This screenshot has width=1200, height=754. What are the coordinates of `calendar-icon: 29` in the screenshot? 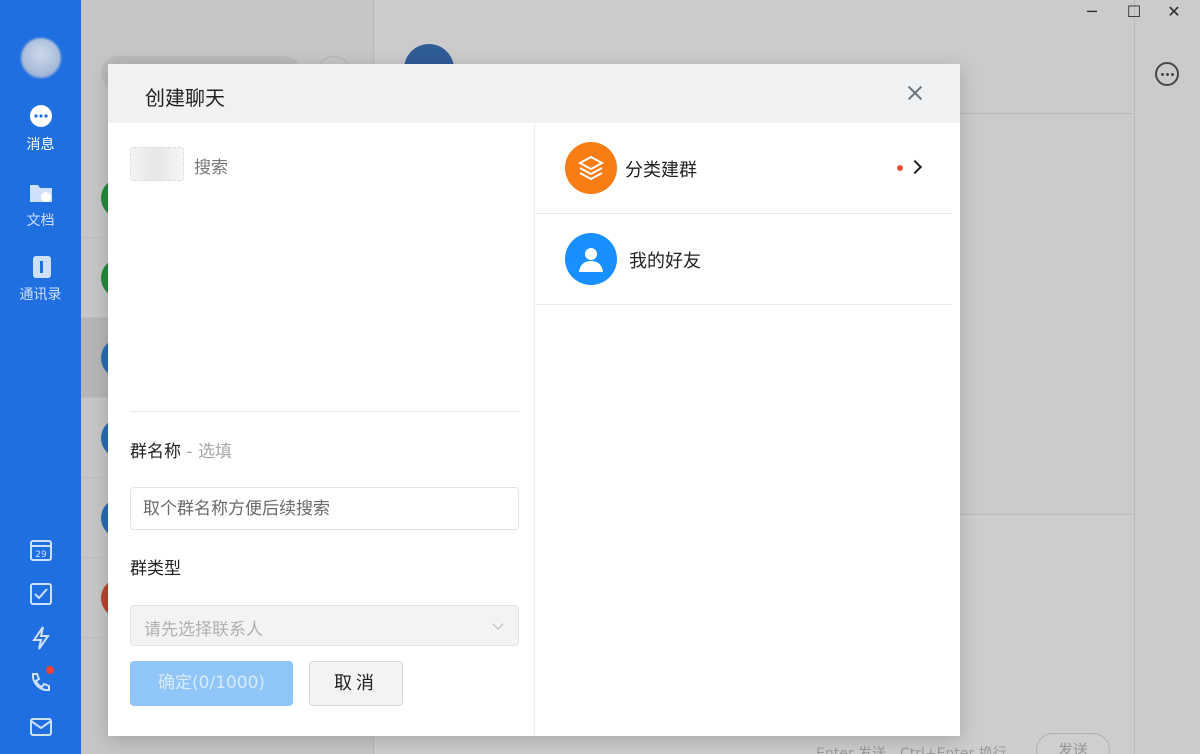 It's located at (41, 550).